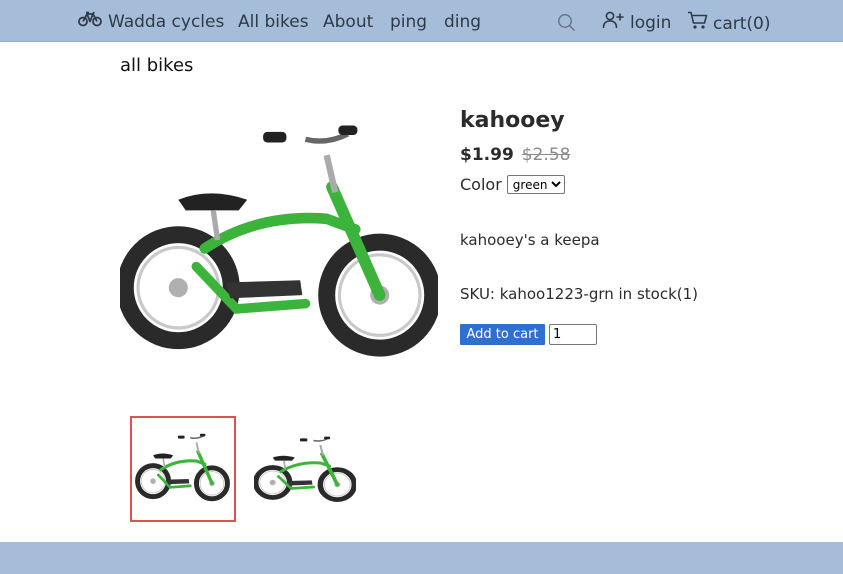  What do you see at coordinates (535, 184) in the screenshot?
I see `color-select: green` at bounding box center [535, 184].